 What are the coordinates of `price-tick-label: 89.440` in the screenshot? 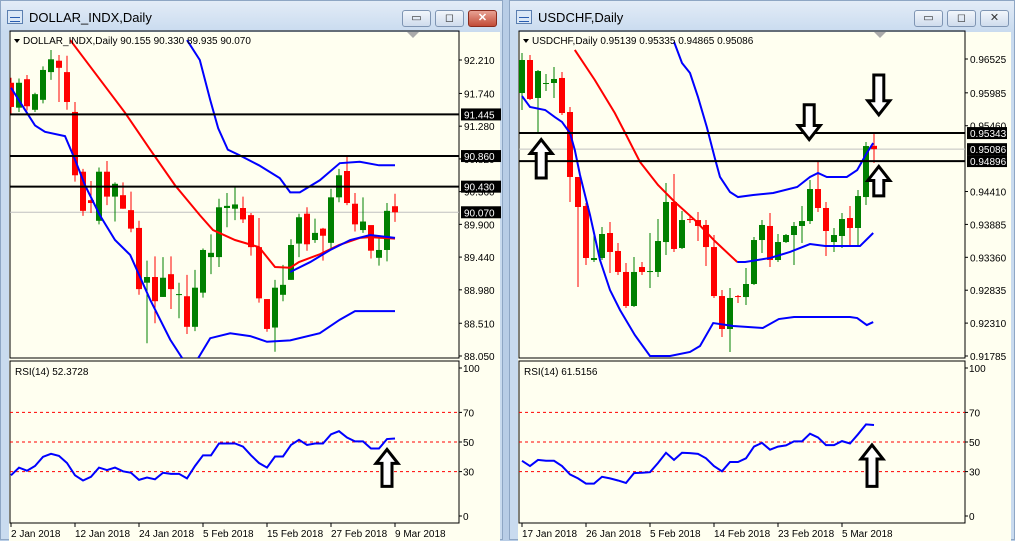 It's located at (479, 258).